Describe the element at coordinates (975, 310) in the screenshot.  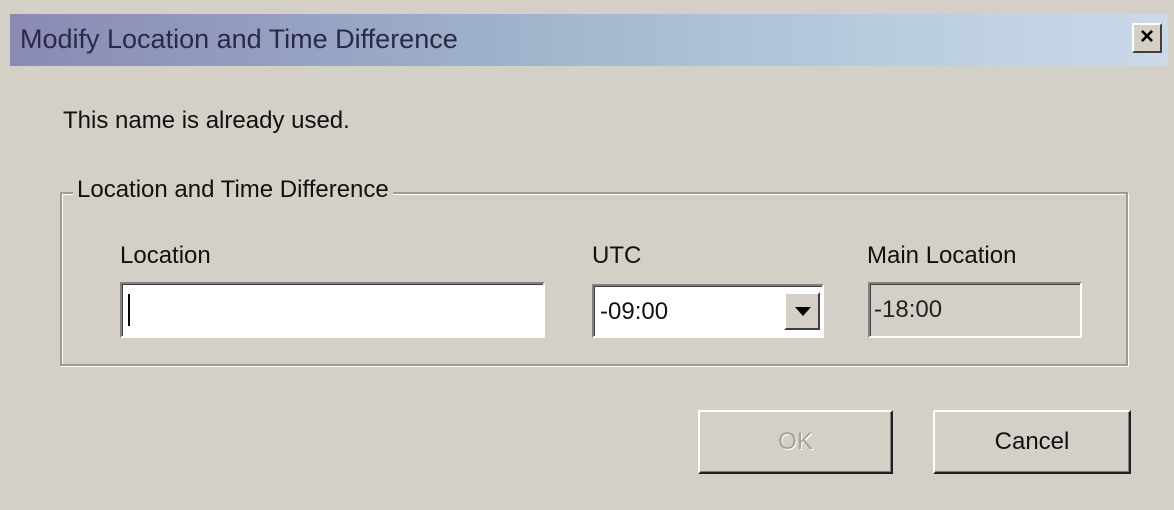
I see `main-location-field: -18:00` at that location.